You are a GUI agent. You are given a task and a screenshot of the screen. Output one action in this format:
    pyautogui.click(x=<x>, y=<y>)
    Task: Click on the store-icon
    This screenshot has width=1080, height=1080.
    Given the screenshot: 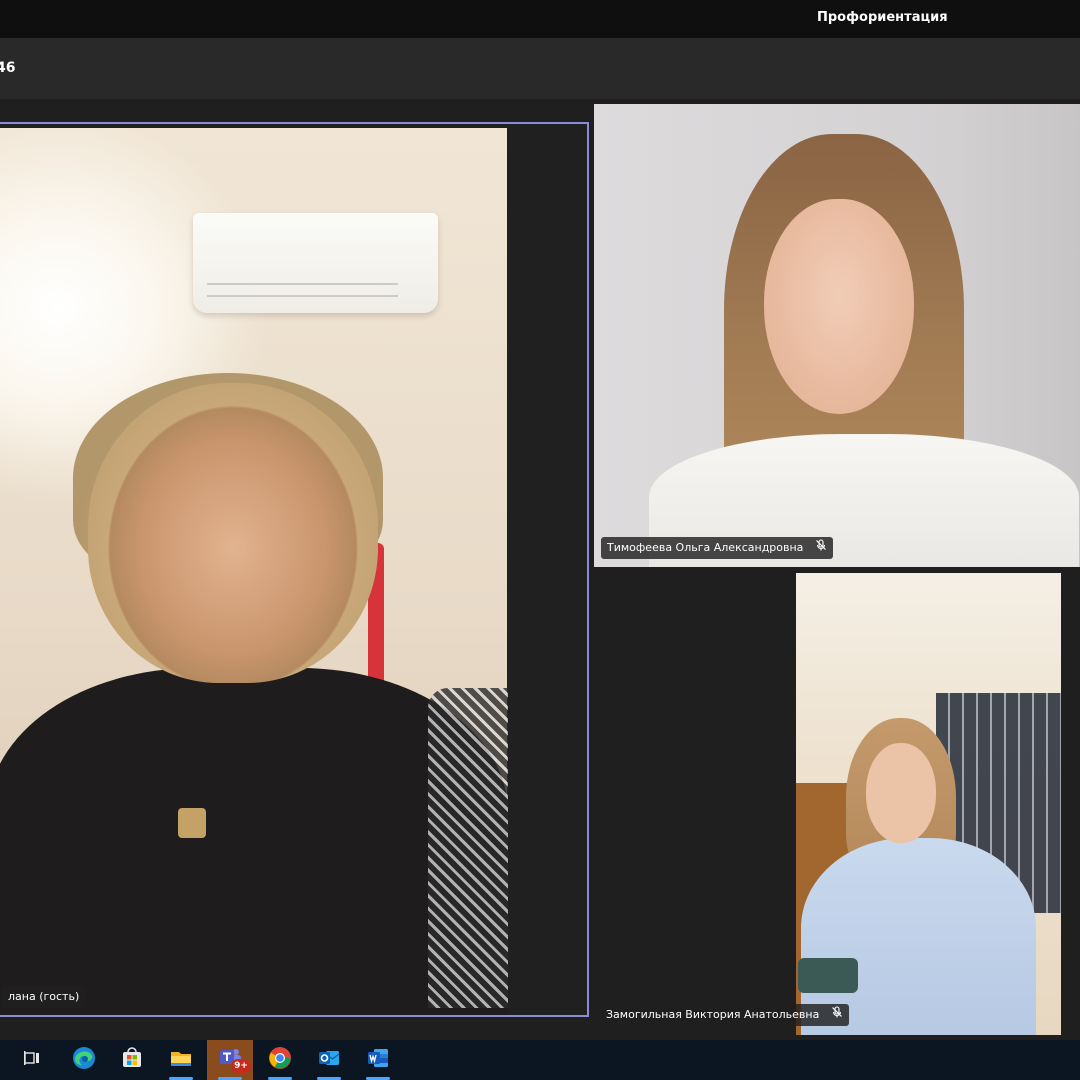 What is the action you would take?
    pyautogui.click(x=132, y=1060)
    